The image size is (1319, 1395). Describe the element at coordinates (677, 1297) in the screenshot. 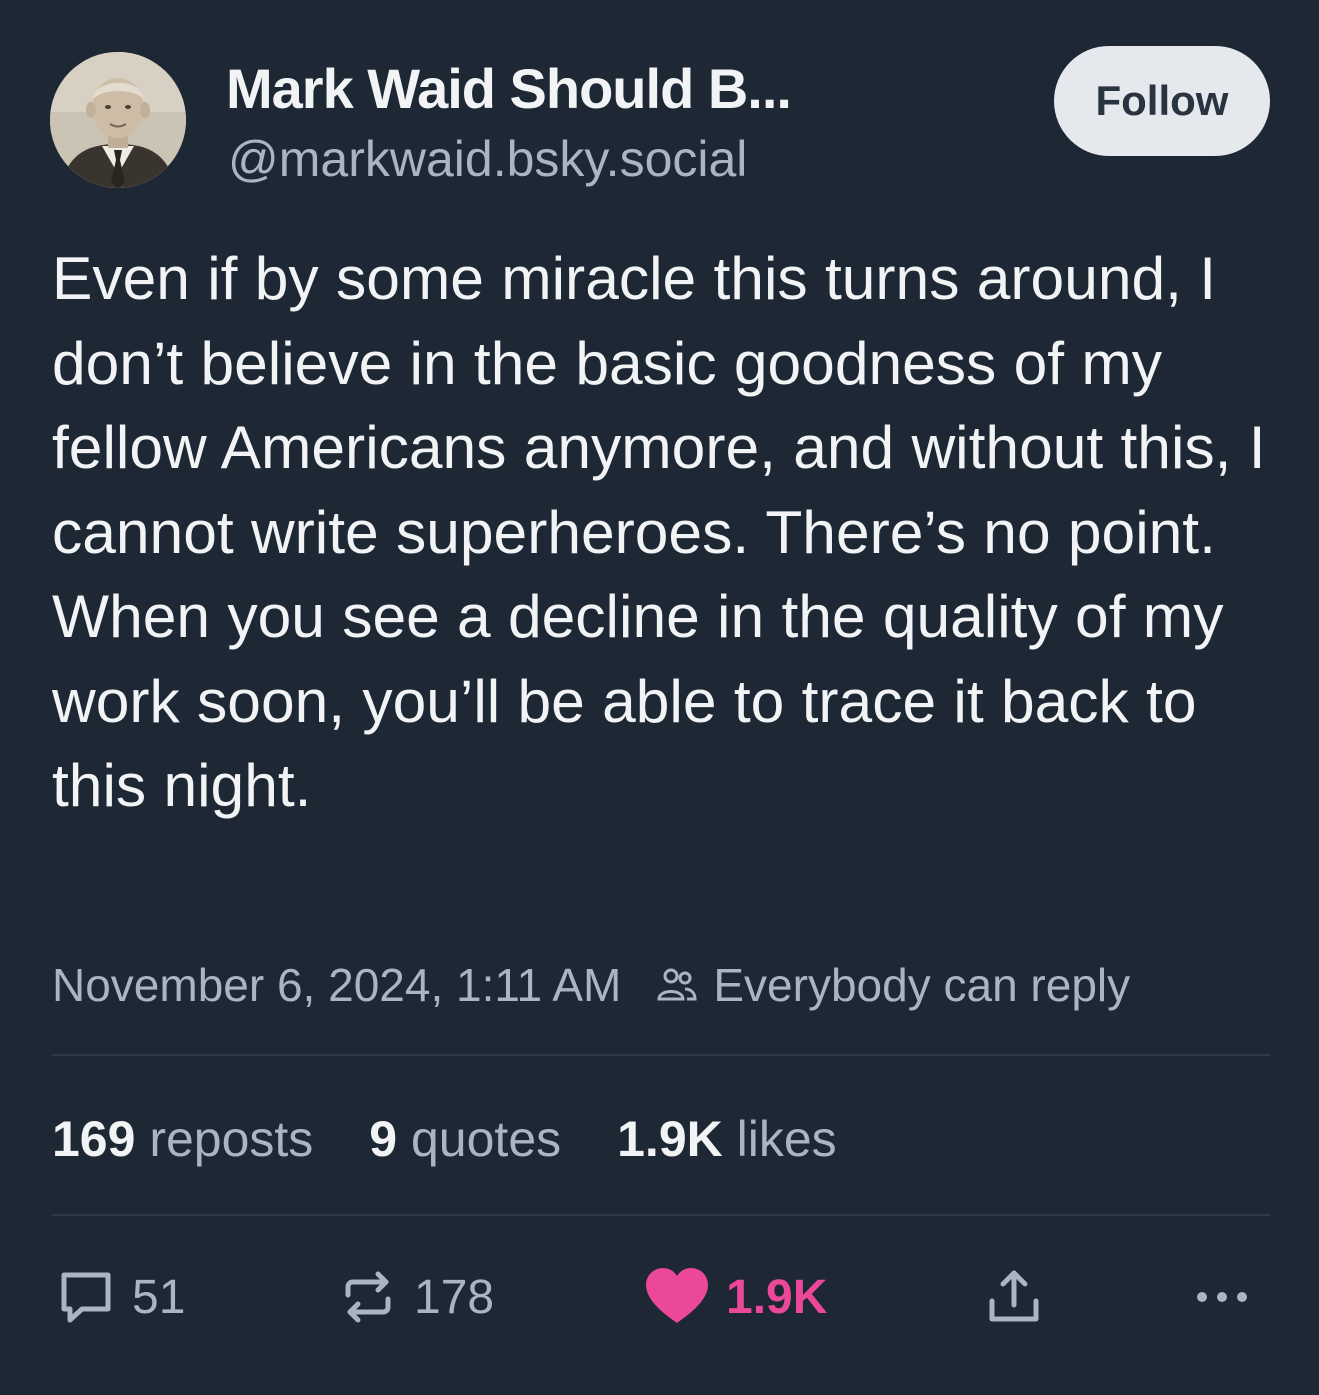

I see `heart-icon` at that location.